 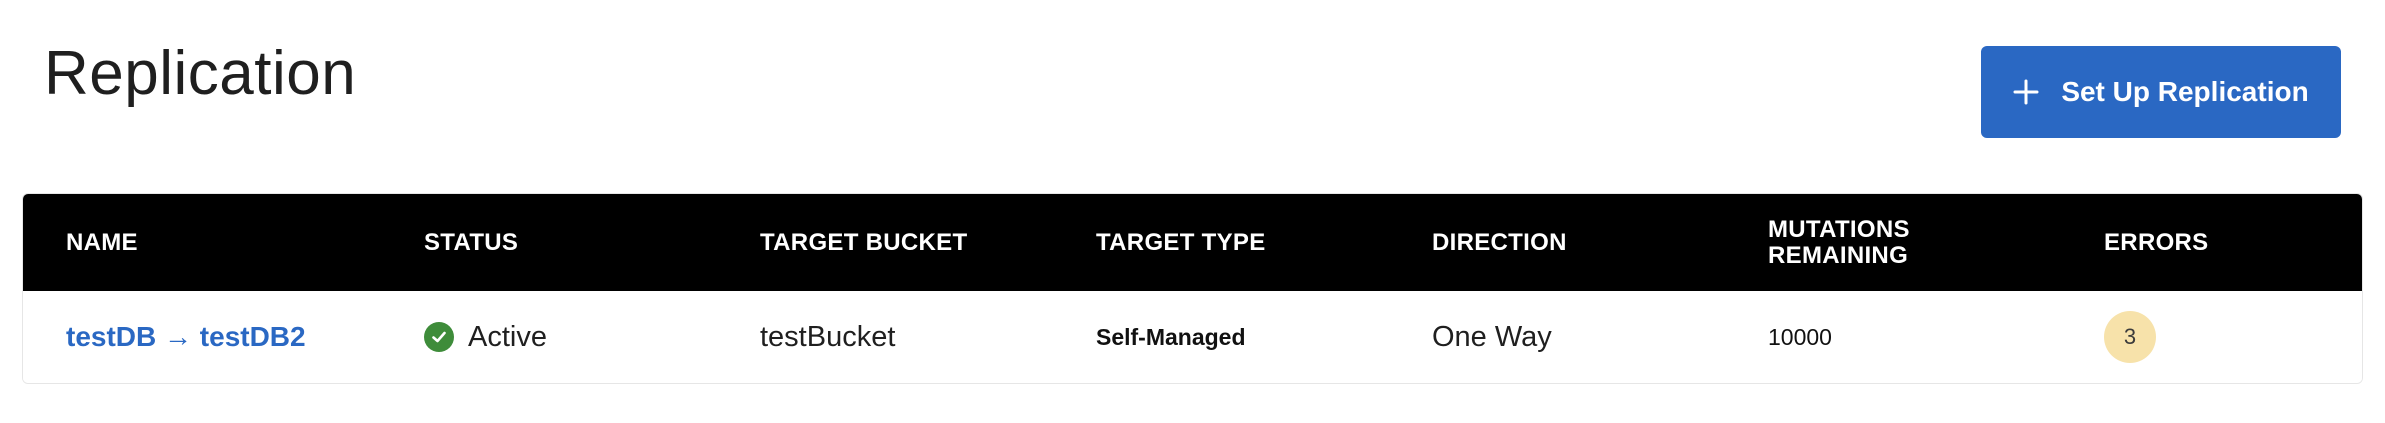 I want to click on replication-name-link: testDB → testDB2, so click(x=186, y=336).